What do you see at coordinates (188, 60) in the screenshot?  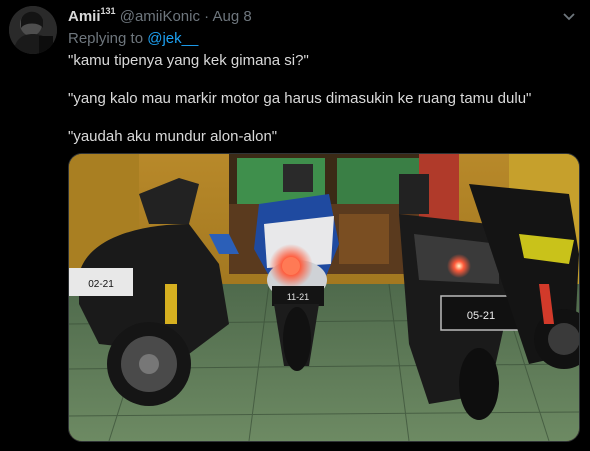 I see `tweet-text-line-1: "kamu tipenya yang kek gimana si?"` at bounding box center [188, 60].